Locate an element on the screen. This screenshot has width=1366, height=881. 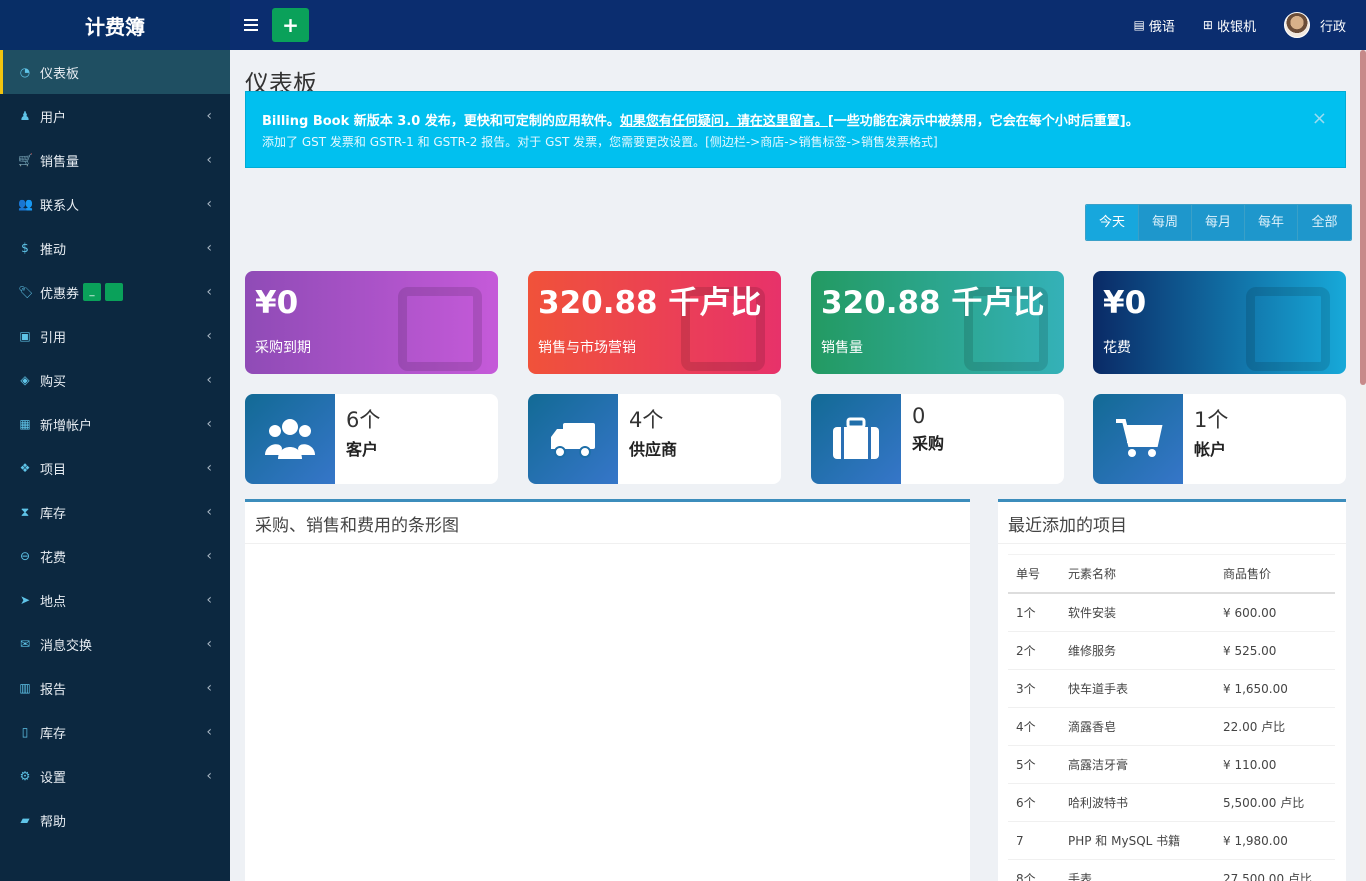
scrollbar-thumb is located at coordinates (1363, 217).